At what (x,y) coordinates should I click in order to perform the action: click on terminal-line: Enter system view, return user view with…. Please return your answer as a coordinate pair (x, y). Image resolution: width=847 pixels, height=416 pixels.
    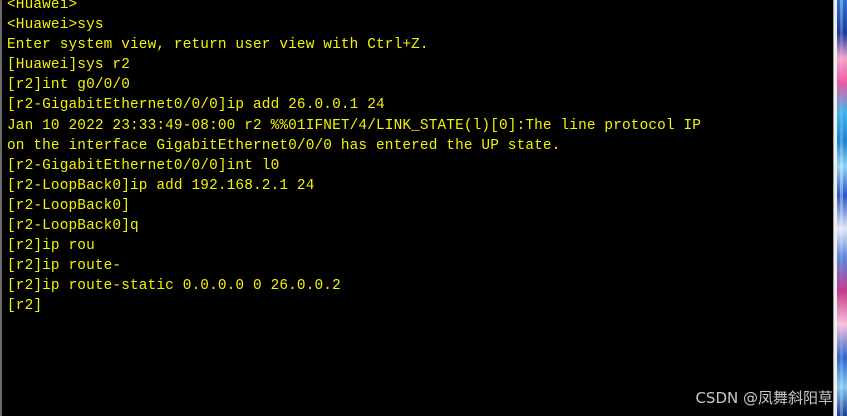
    Looking at the image, I should click on (218, 45).